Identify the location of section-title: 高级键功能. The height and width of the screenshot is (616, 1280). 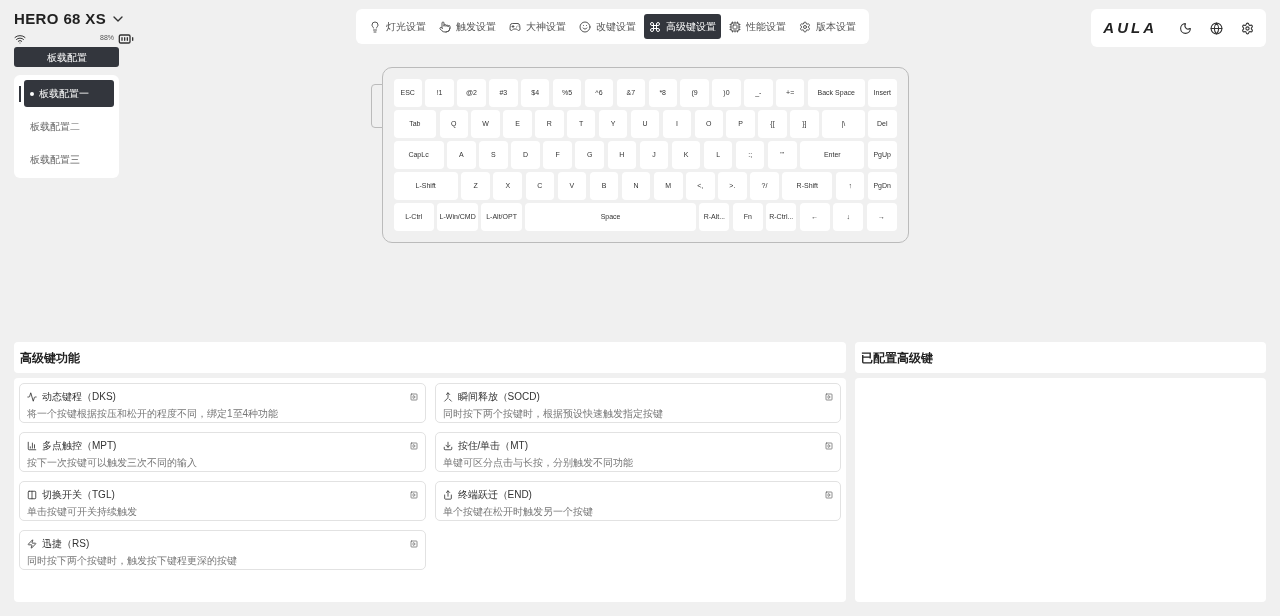
(50, 358).